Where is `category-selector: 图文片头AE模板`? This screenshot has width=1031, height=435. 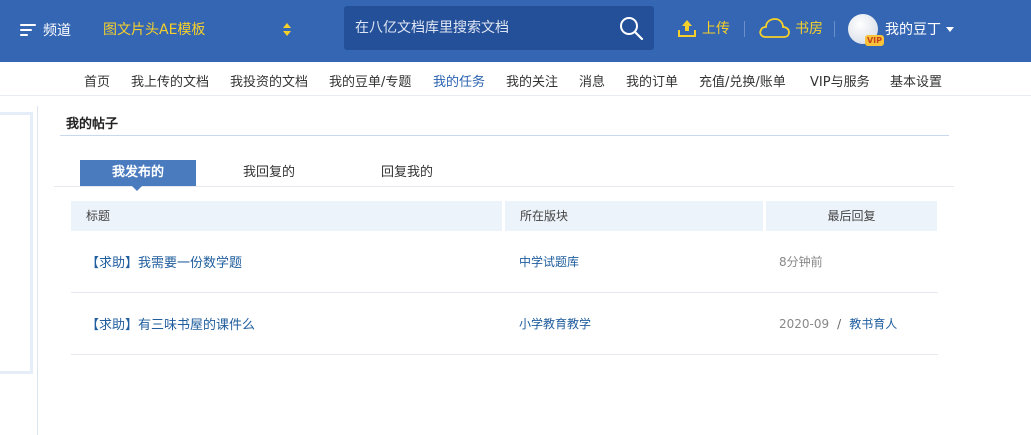 category-selector: 图文片头AE模板 is located at coordinates (154, 30).